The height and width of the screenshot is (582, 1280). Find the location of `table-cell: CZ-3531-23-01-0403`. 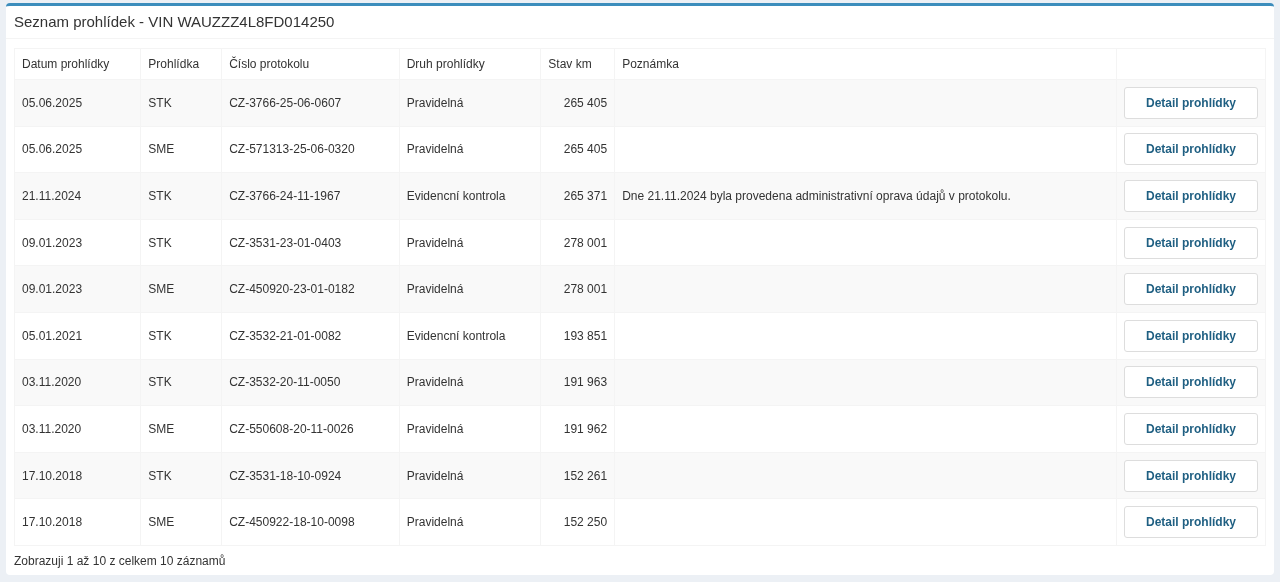

table-cell: CZ-3531-23-01-0403 is located at coordinates (285, 242).